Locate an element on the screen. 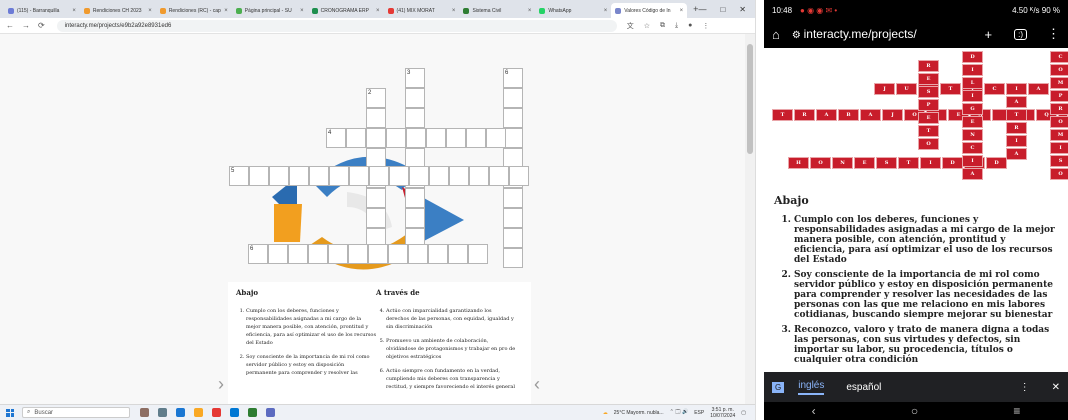 The image size is (1068, 420). language-spanish-tab: español is located at coordinates (863, 387).